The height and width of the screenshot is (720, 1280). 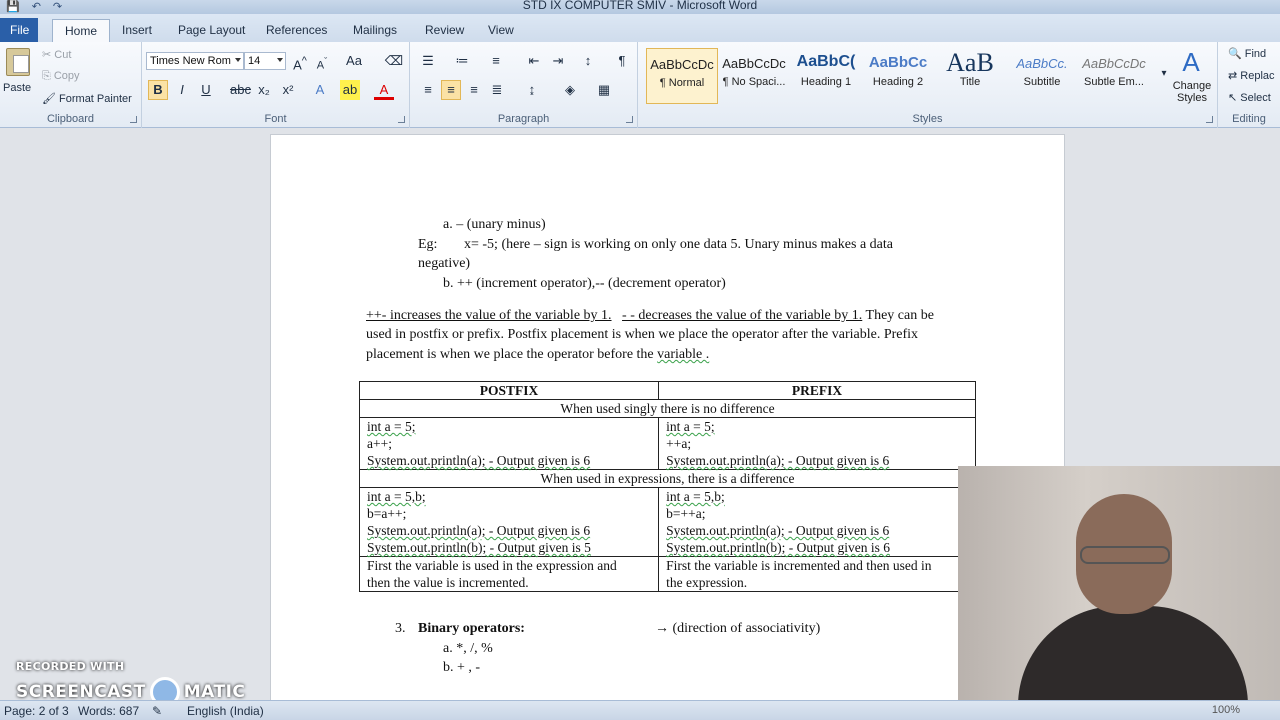 What do you see at coordinates (320, 90) in the screenshot?
I see `text-effects-icon: A` at bounding box center [320, 90].